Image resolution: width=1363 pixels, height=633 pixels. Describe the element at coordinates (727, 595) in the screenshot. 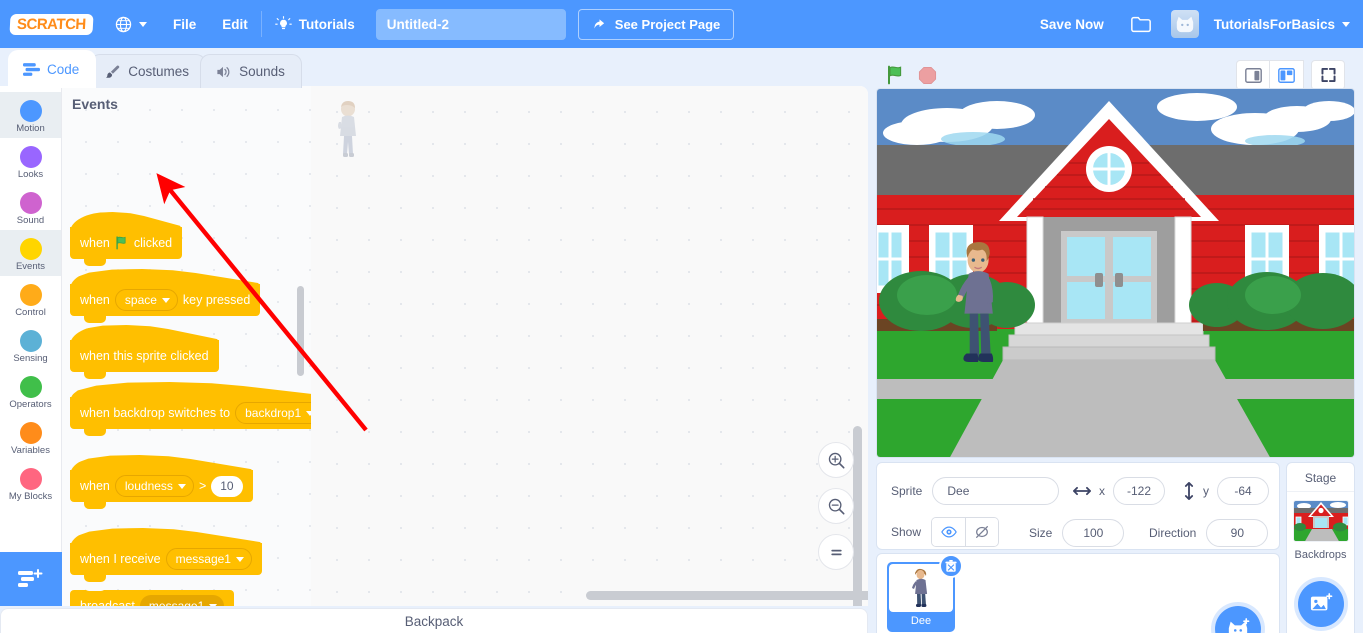

I see `canvas-horizontal-scrollbar` at that location.